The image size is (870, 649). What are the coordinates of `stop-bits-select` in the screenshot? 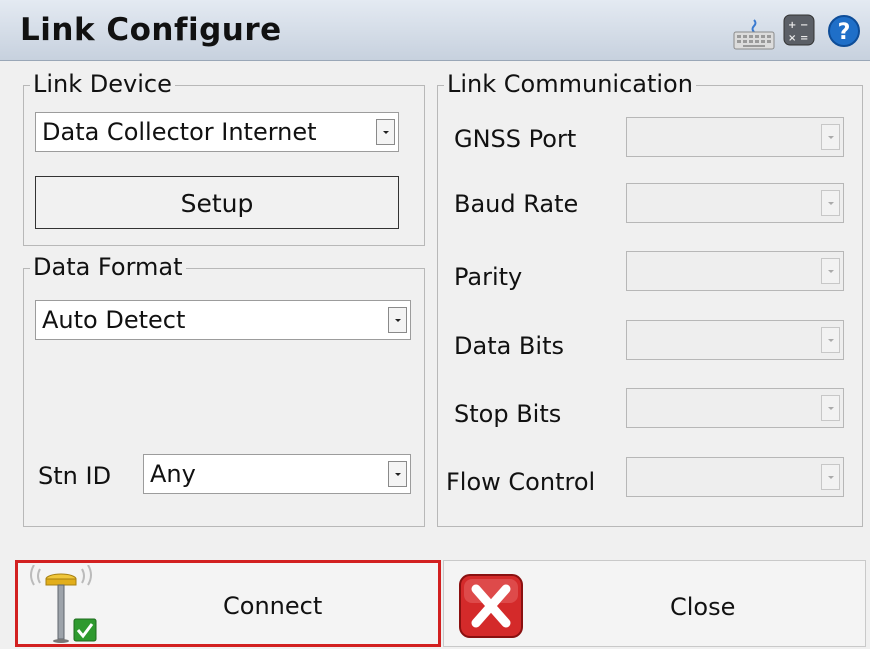 It's located at (735, 408).